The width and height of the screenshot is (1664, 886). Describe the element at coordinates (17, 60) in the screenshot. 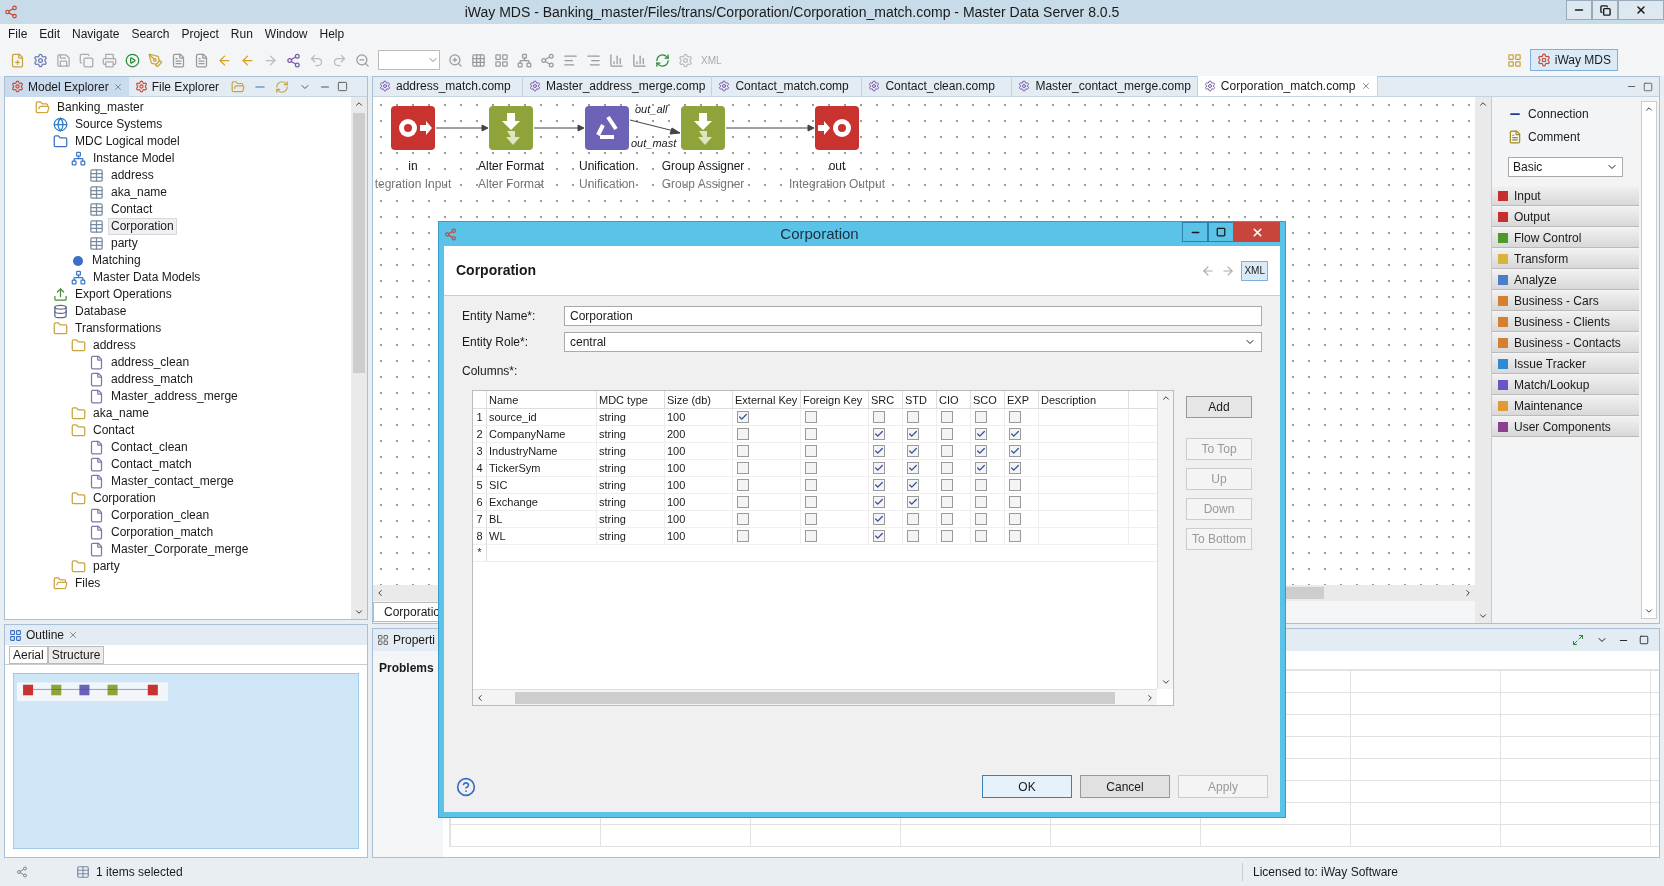

I see `new-file-icon` at that location.